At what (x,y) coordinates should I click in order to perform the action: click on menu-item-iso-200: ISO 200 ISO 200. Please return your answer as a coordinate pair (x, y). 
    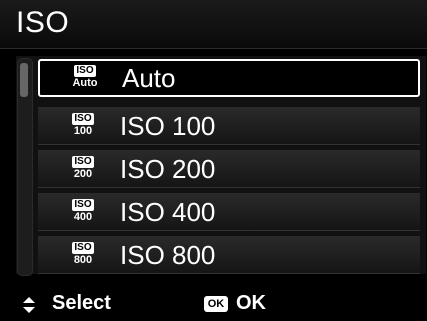
    Looking at the image, I should click on (229, 169).